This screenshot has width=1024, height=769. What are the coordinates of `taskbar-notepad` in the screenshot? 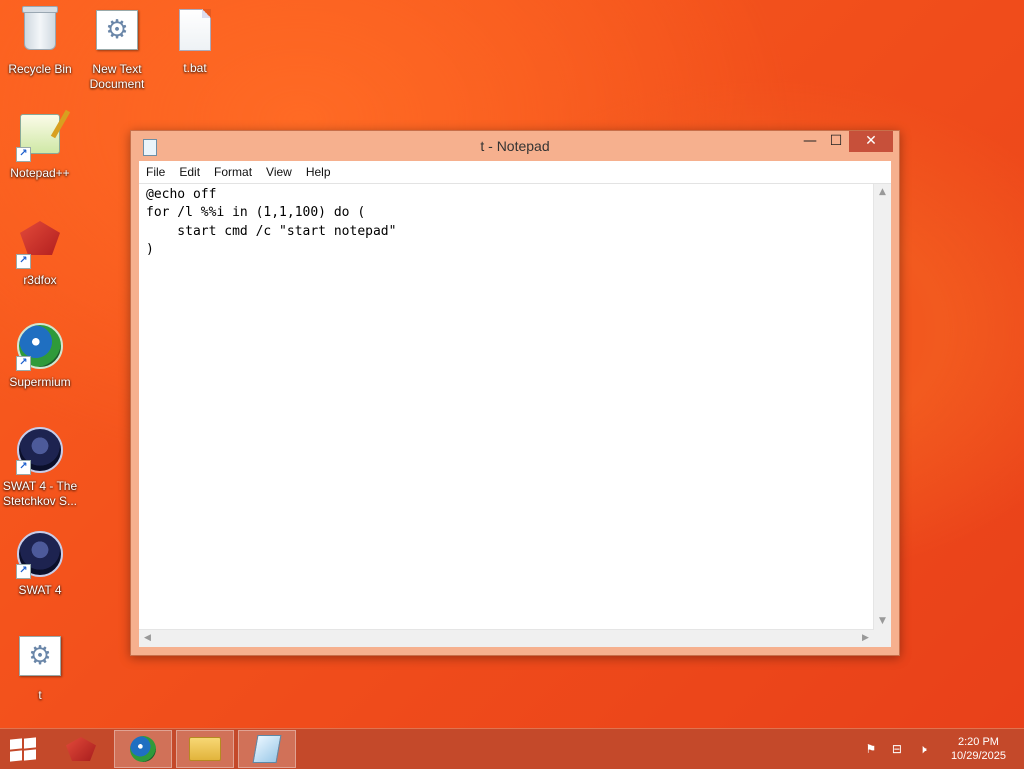 It's located at (267, 749).